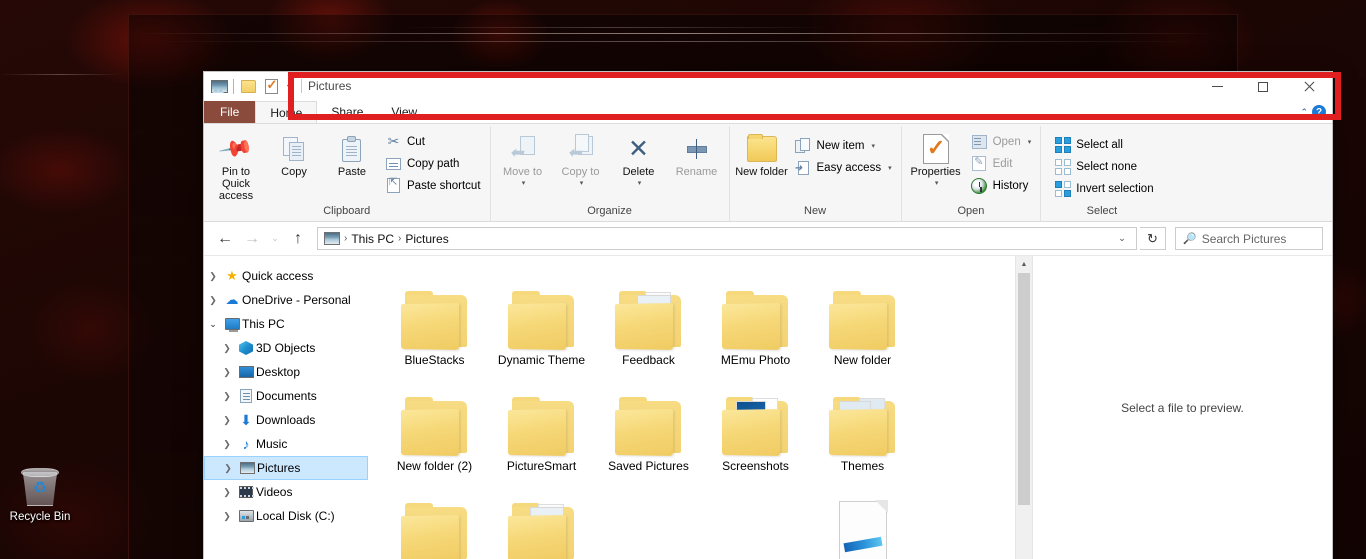 The image size is (1366, 559). What do you see at coordinates (581, 161) in the screenshot?
I see `copy-to-button: ⬅ Copy to ▾` at bounding box center [581, 161].